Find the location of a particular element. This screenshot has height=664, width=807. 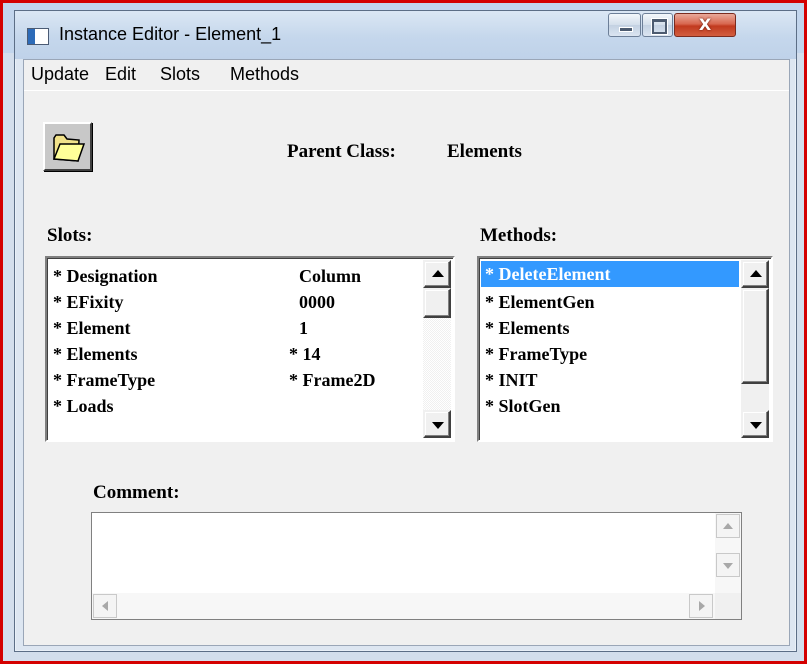

scroll-left-button is located at coordinates (105, 606).